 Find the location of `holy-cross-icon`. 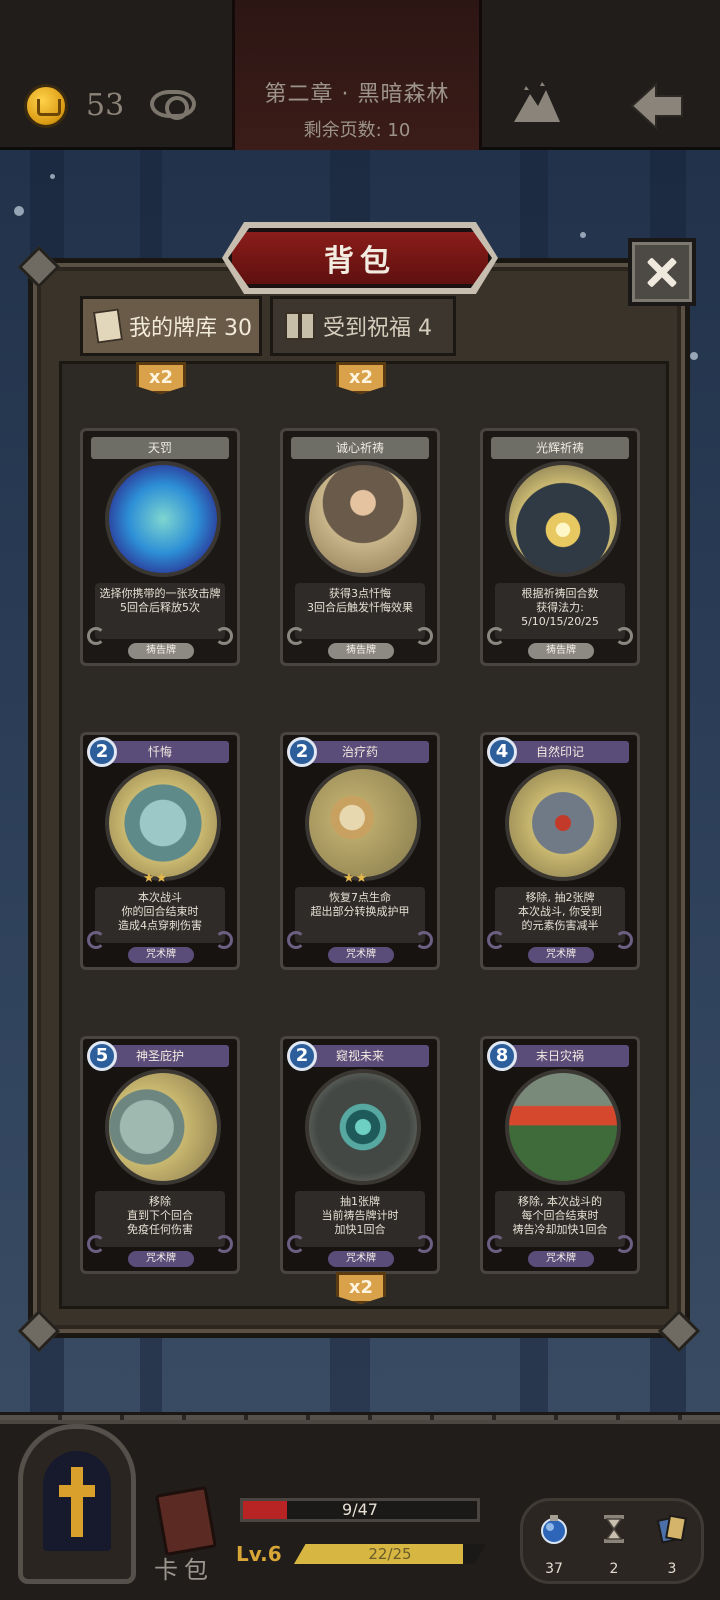

holy-cross-icon is located at coordinates (77, 1502).